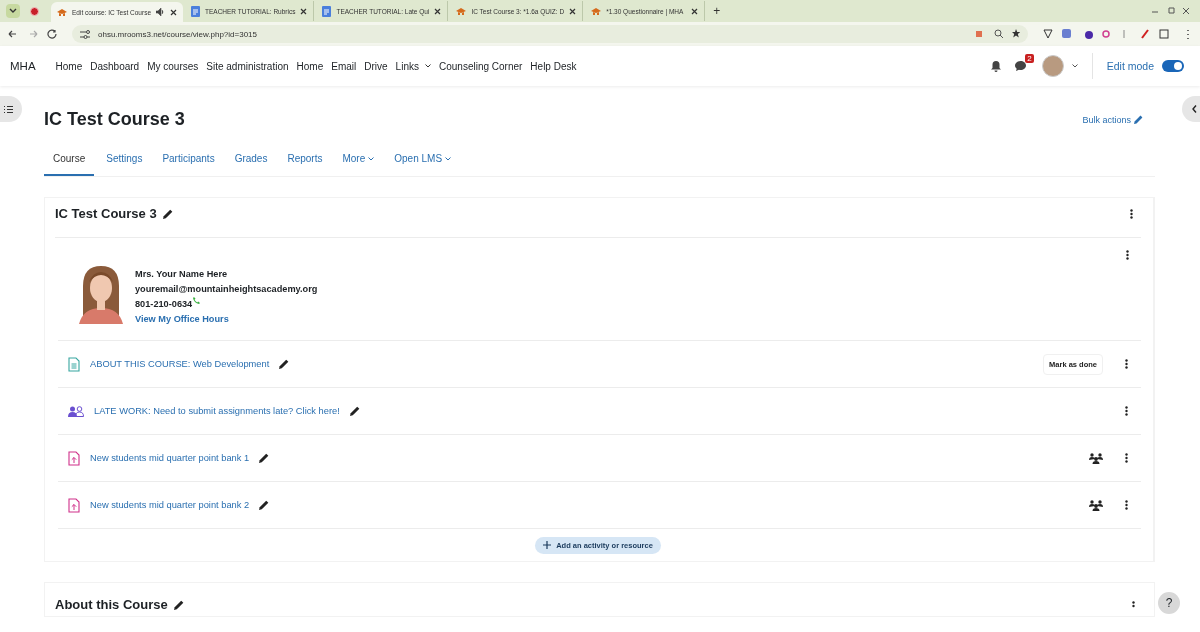 Image resolution: width=1200 pixels, height=632 pixels. Describe the element at coordinates (13, 11) in the screenshot. I see `tab-list-icon` at that location.